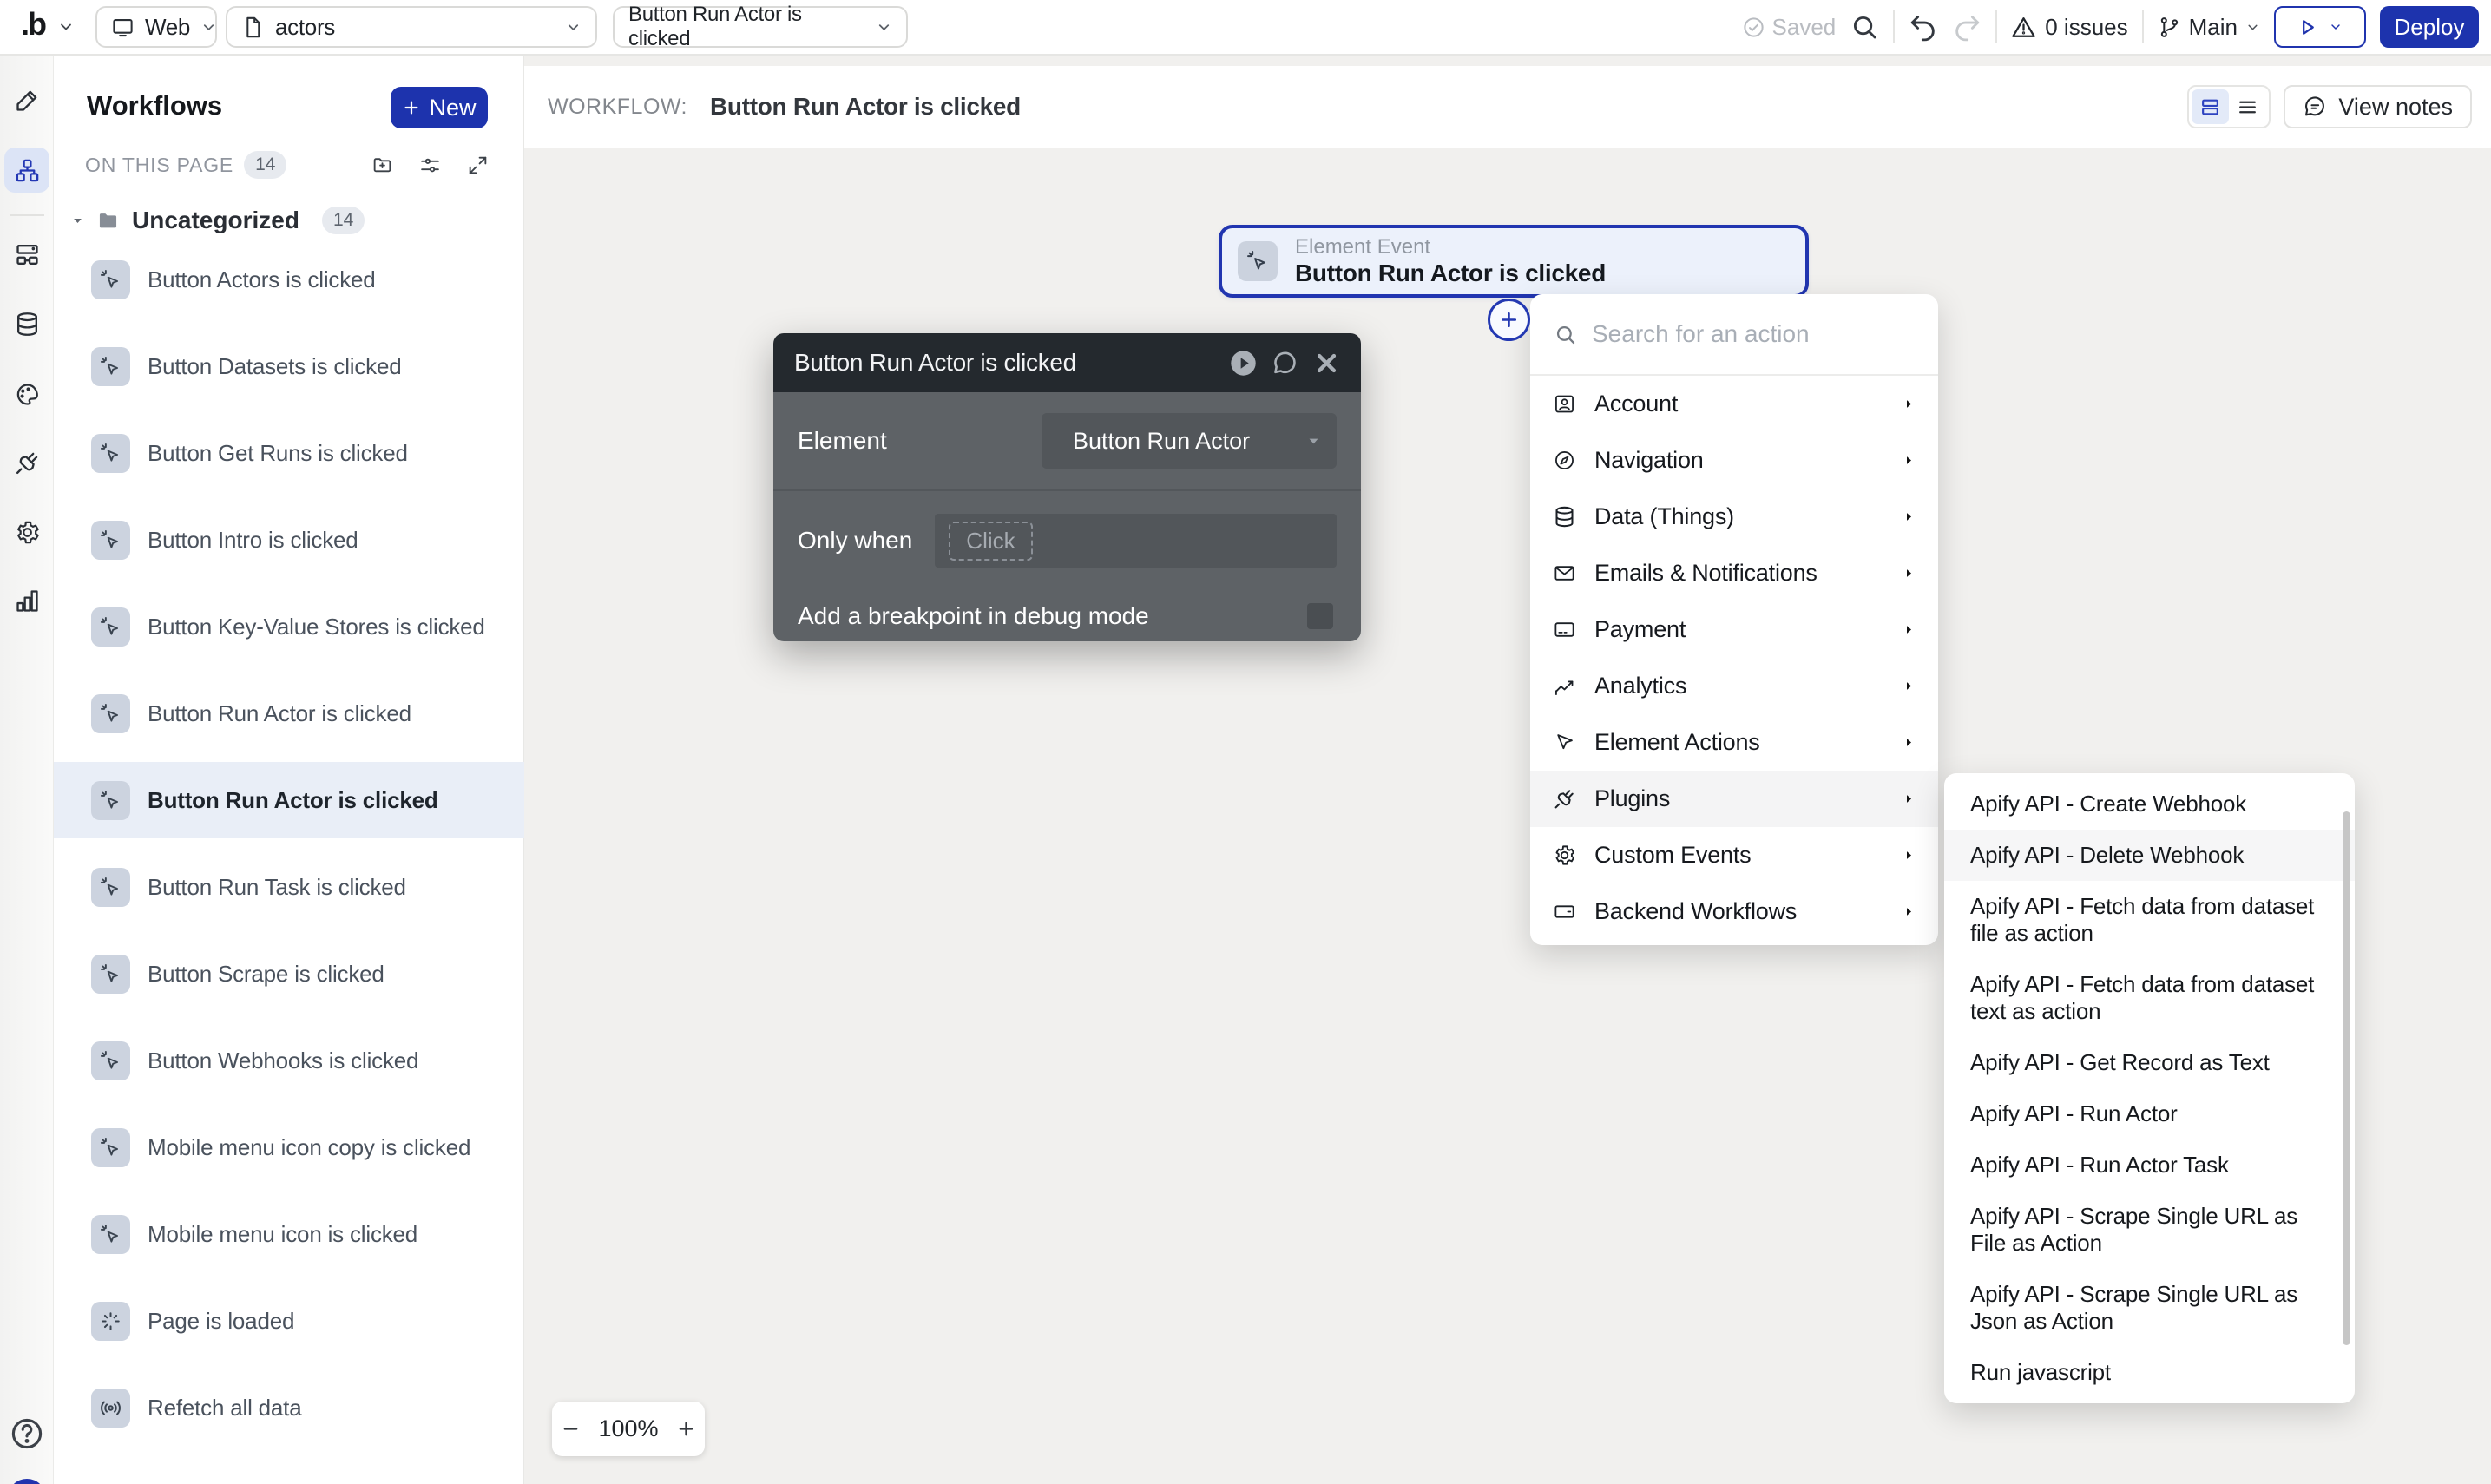  I want to click on folder-uncategorized: Uncategorized 14, so click(218, 220).